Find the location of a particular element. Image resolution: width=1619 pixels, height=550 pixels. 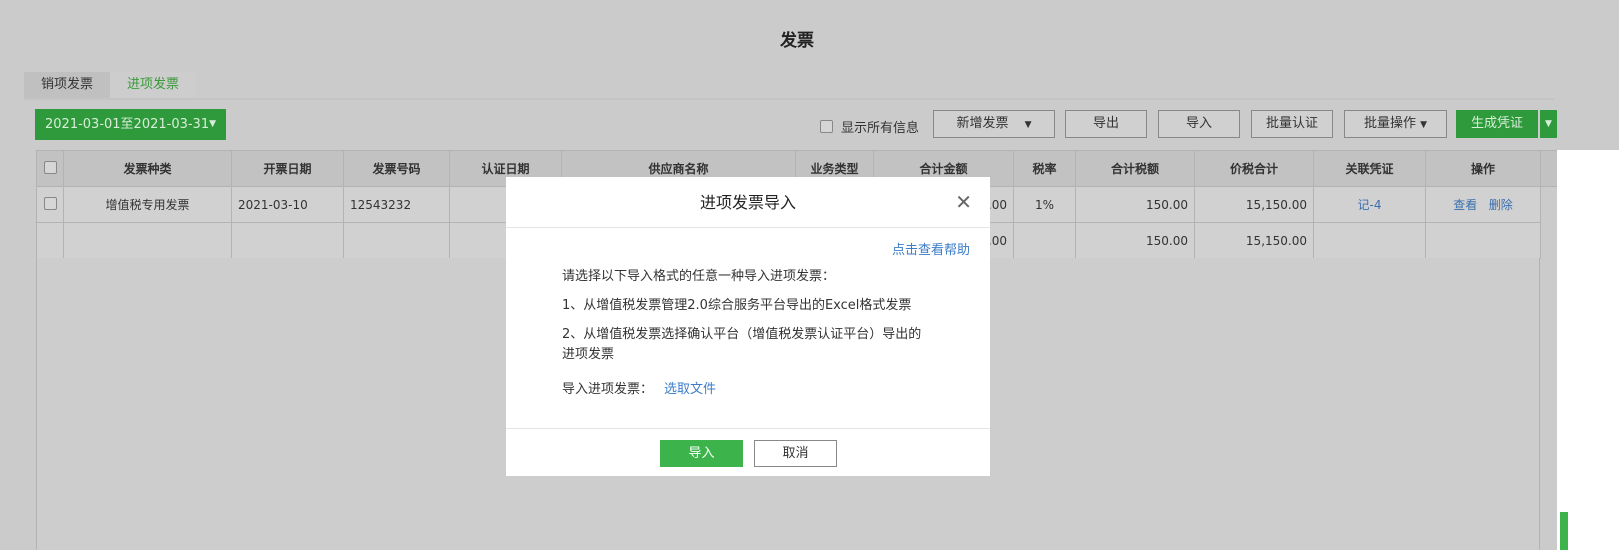

dialog-intro: 请选择以下导入格式的任意一种导入进项发票： is located at coordinates (699, 276).